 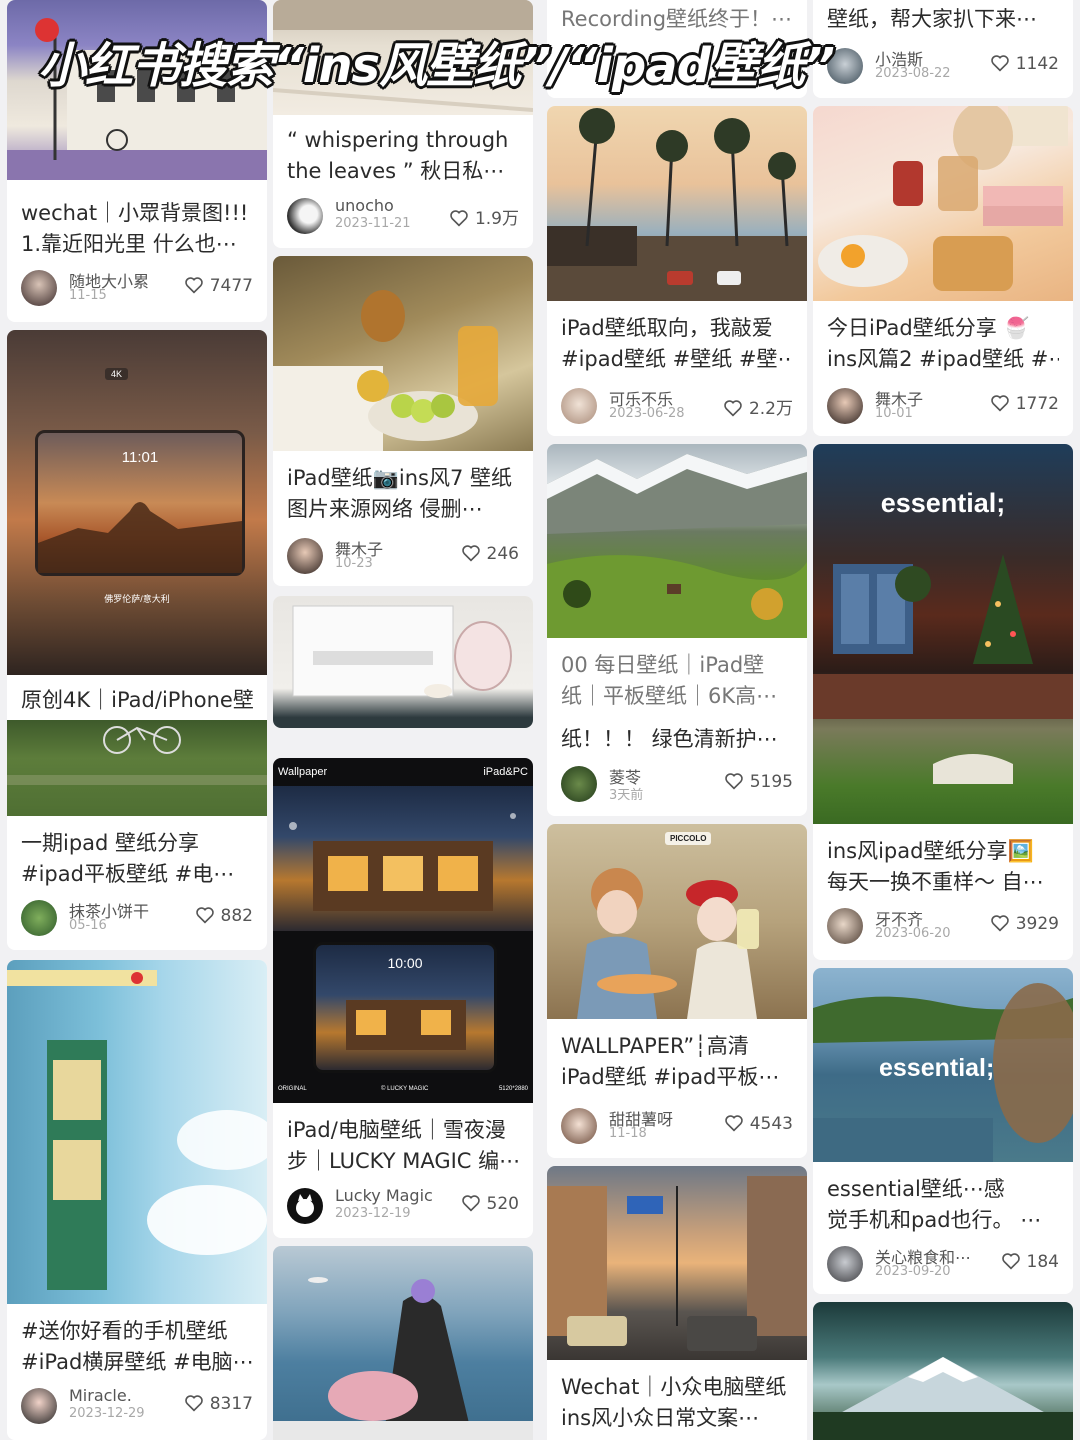 I want to click on note-card: iPad壁纸📷ins风7 壁纸 图片来源网络 侵删⋯ 舞木子 10-23 246, so click(x=403, y=421).